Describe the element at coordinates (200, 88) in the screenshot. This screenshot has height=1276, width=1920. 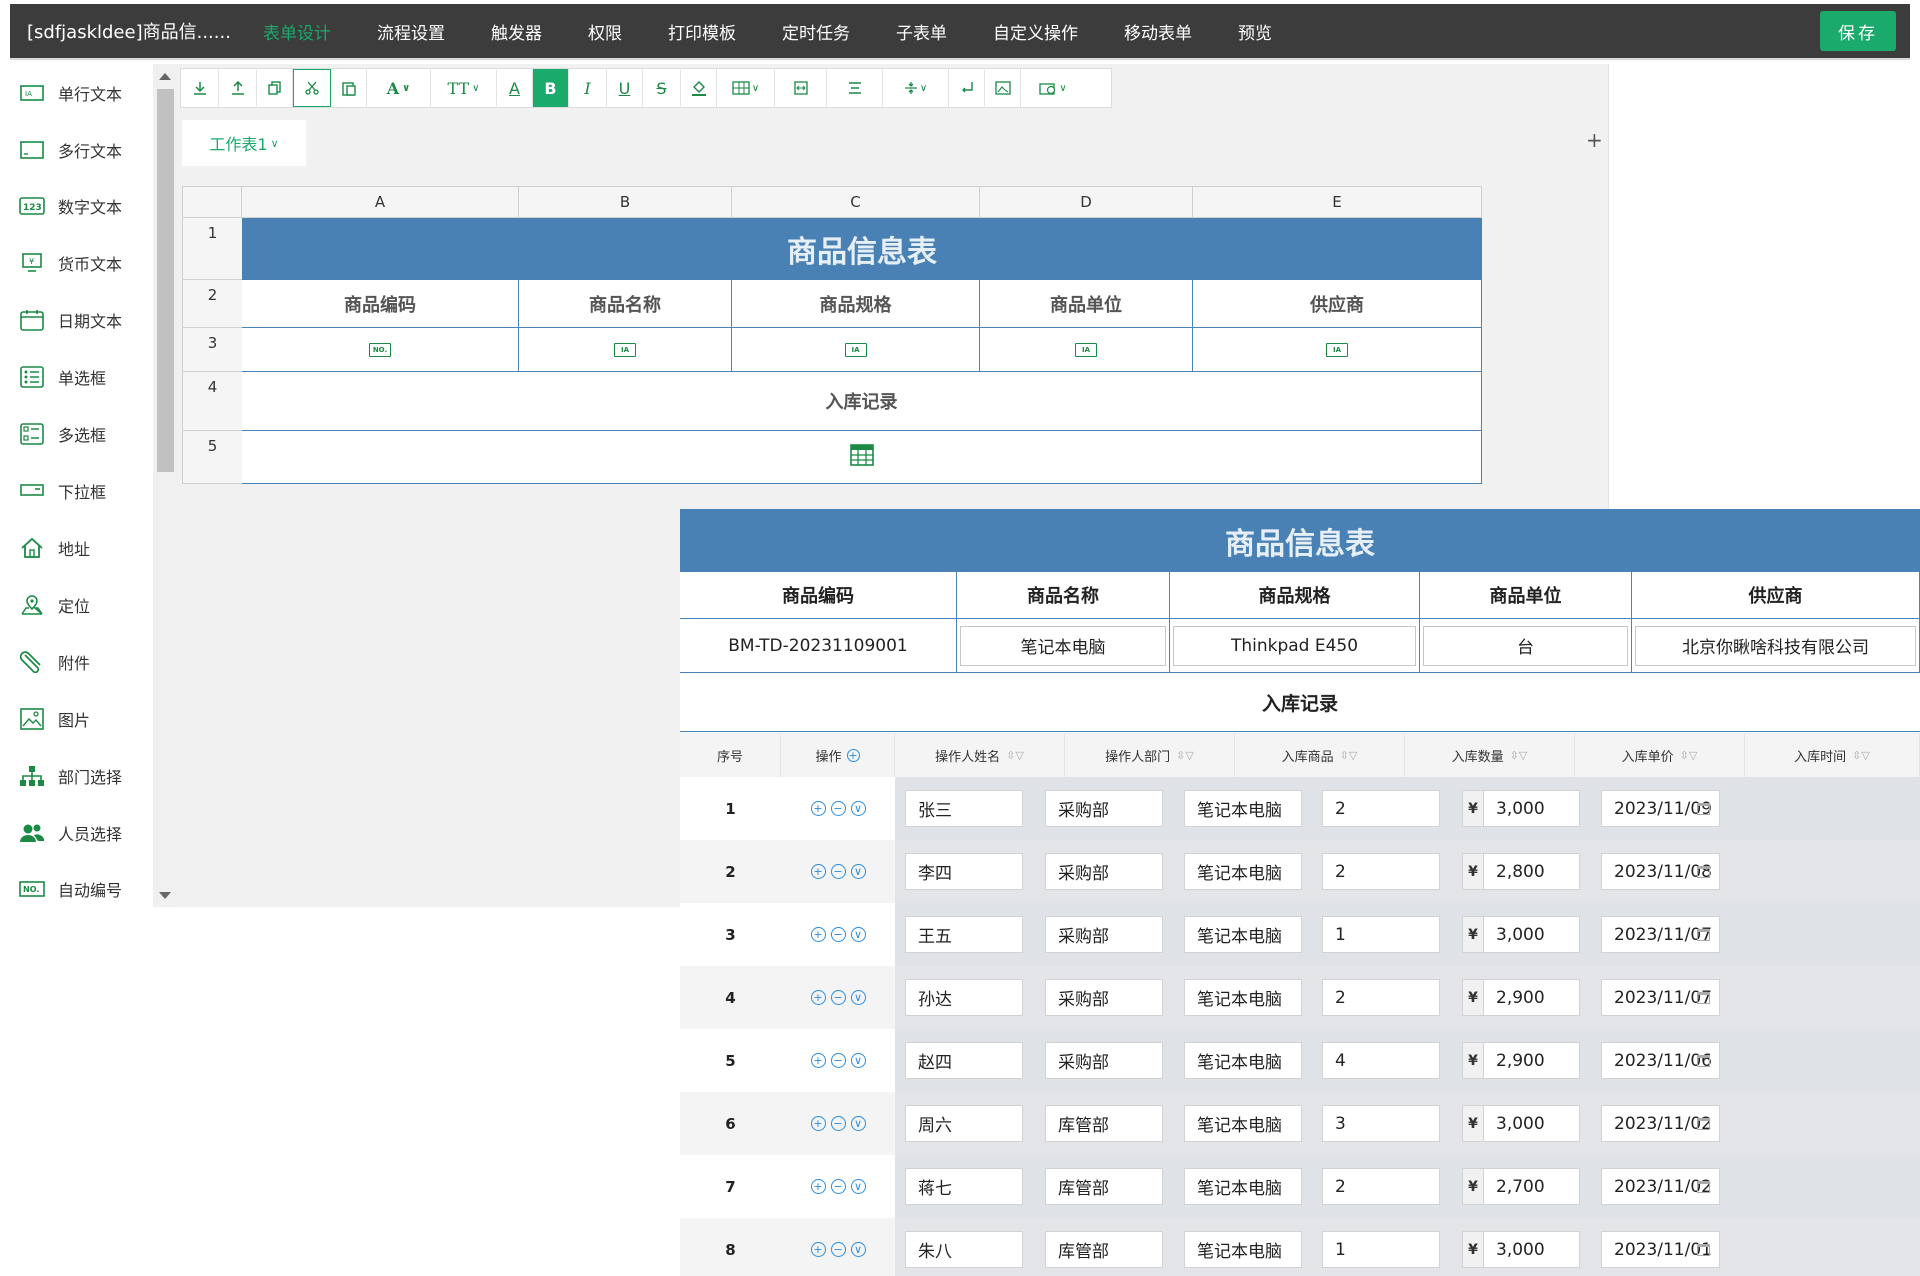
I see `import-icon` at that location.